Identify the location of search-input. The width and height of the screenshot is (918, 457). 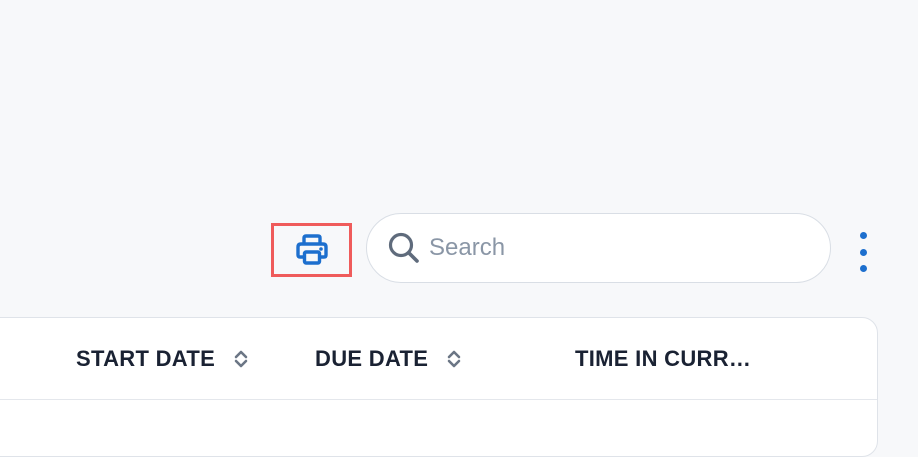
(614, 248).